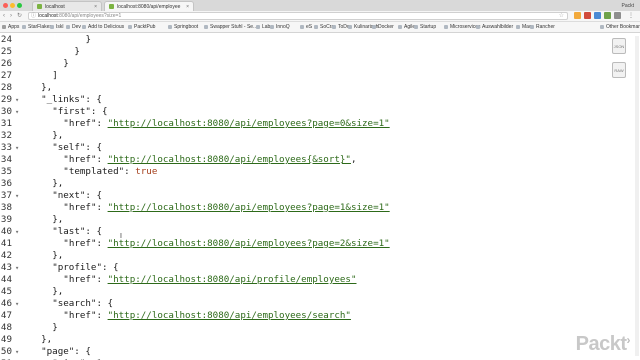 This screenshot has width=640, height=360. What do you see at coordinates (74, 303) in the screenshot?
I see `json-key: "search"` at bounding box center [74, 303].